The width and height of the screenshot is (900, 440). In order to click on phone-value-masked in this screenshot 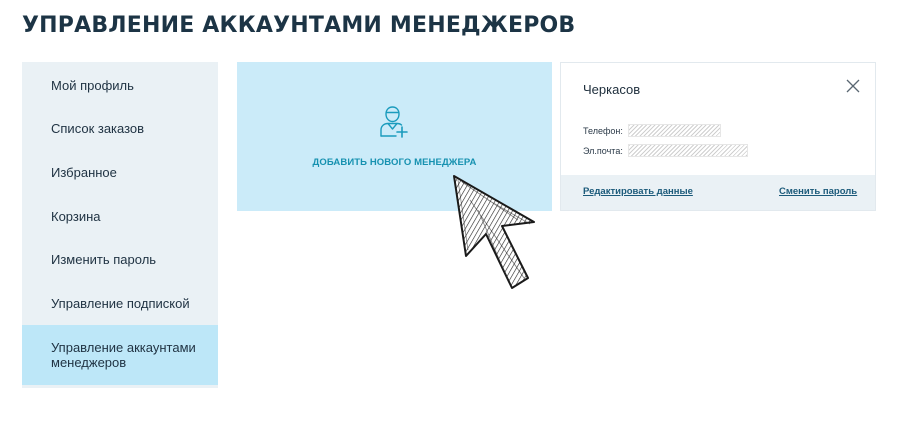, I will do `click(674, 130)`.